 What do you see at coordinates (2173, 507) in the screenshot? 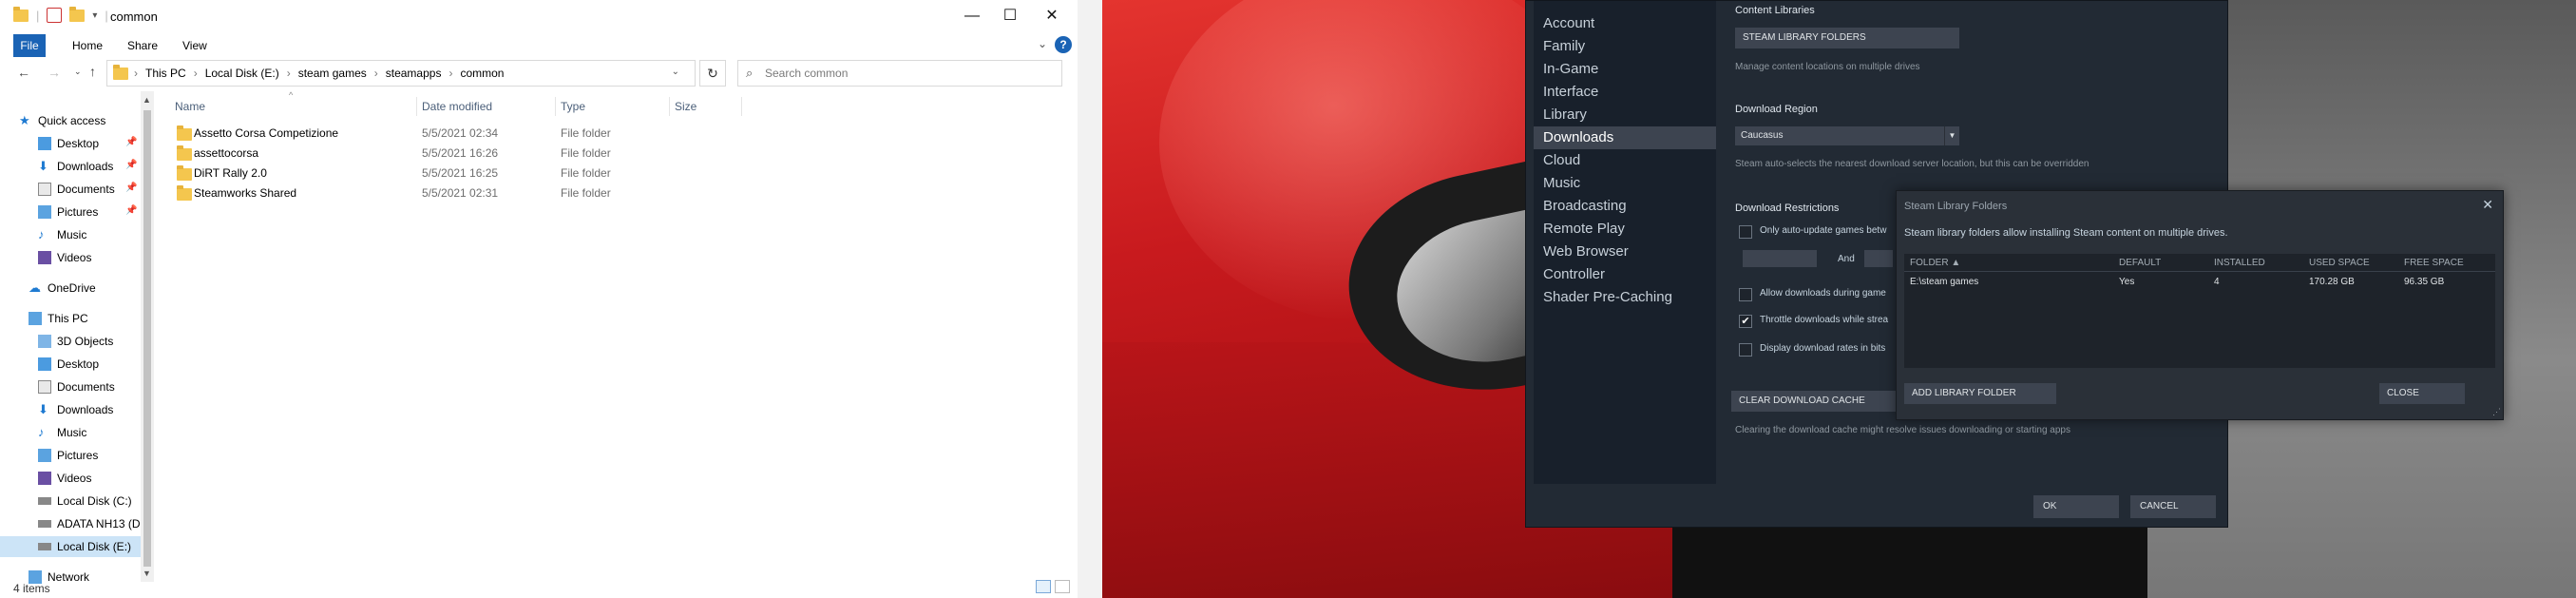
I see `cancel-button: CANCEL` at bounding box center [2173, 507].